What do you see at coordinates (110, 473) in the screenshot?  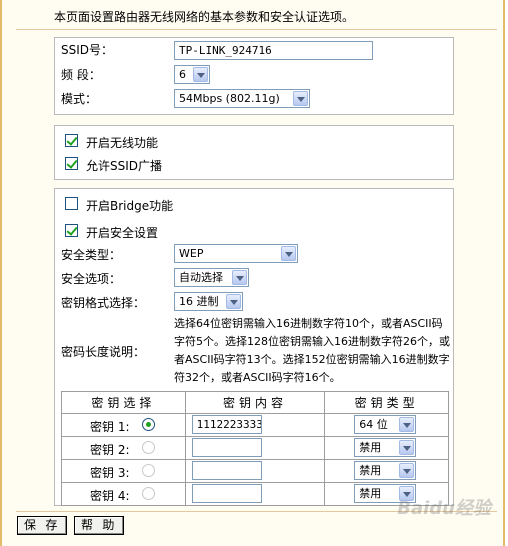 I see `key-3-label: 密钥 3:` at bounding box center [110, 473].